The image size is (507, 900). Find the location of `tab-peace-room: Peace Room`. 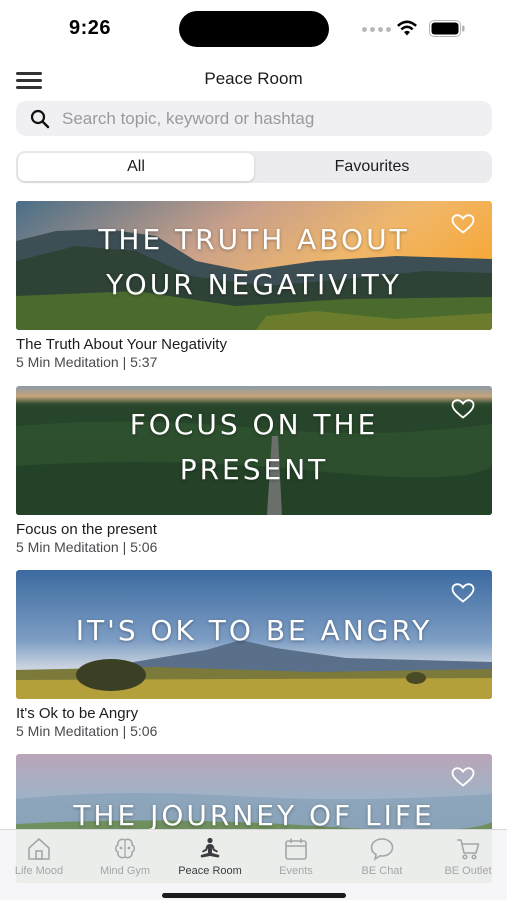

tab-peace-room: Peace Room is located at coordinates (210, 856).